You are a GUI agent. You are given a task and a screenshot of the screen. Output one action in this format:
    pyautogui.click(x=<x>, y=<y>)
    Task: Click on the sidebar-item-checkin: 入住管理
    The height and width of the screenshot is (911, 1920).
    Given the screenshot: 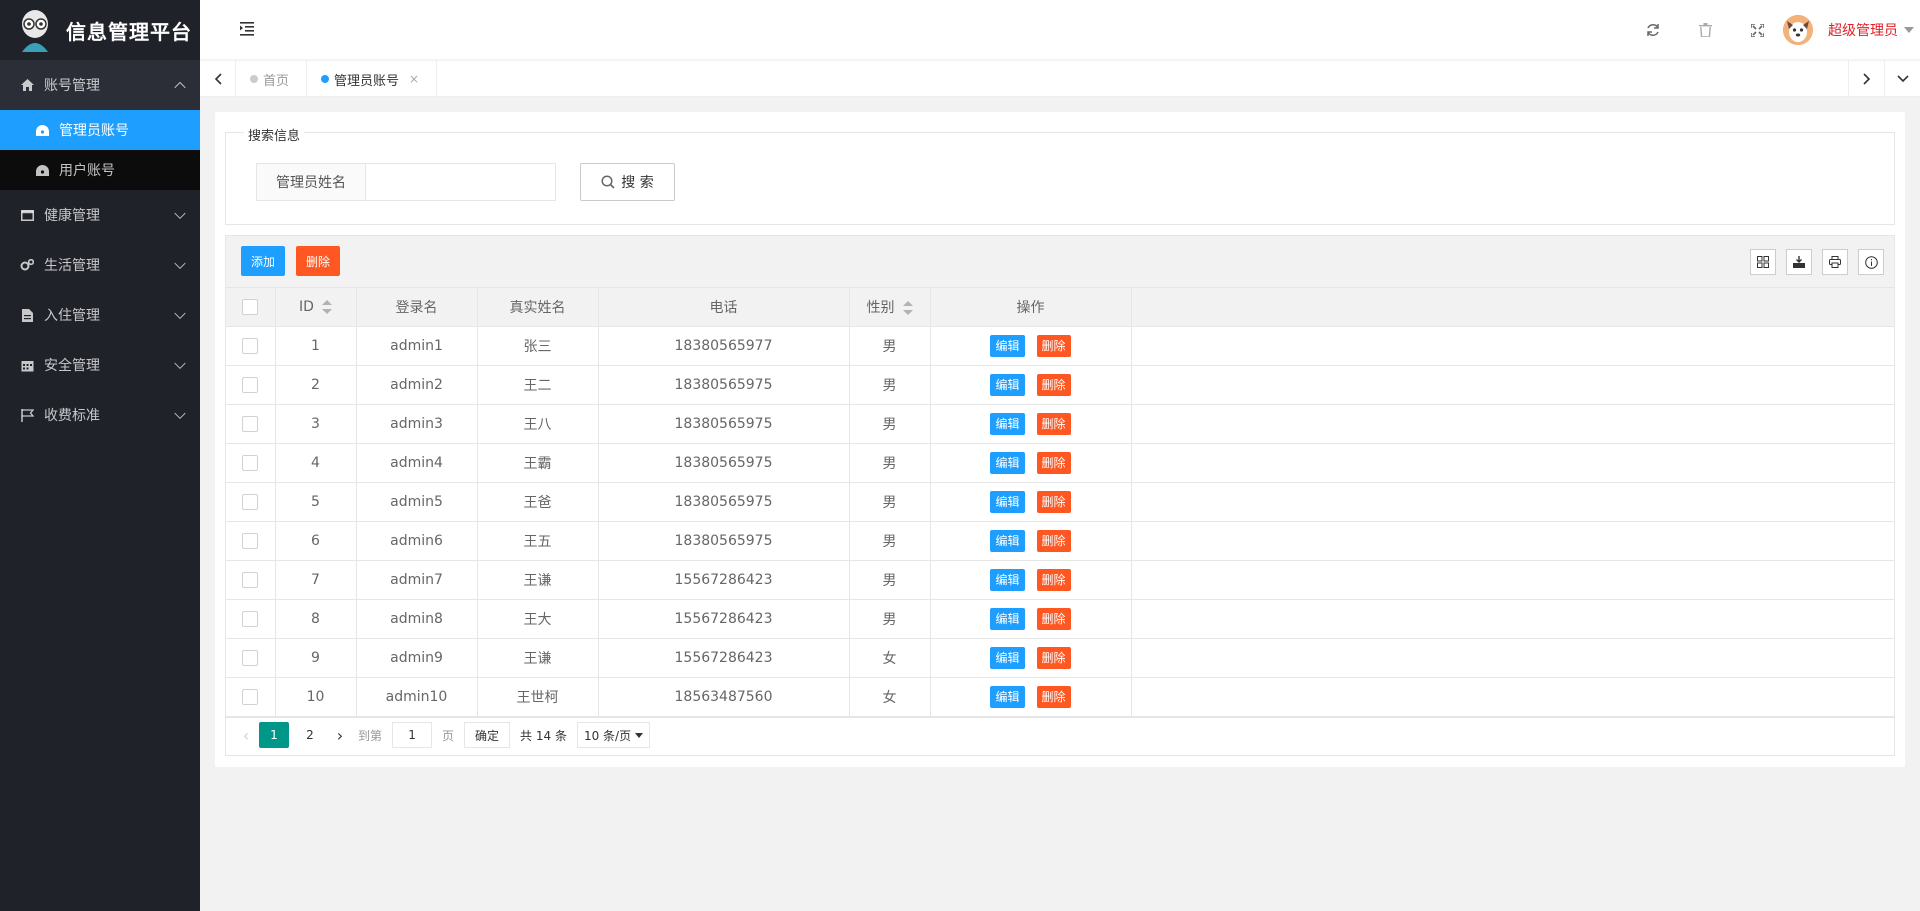 What is the action you would take?
    pyautogui.click(x=100, y=315)
    